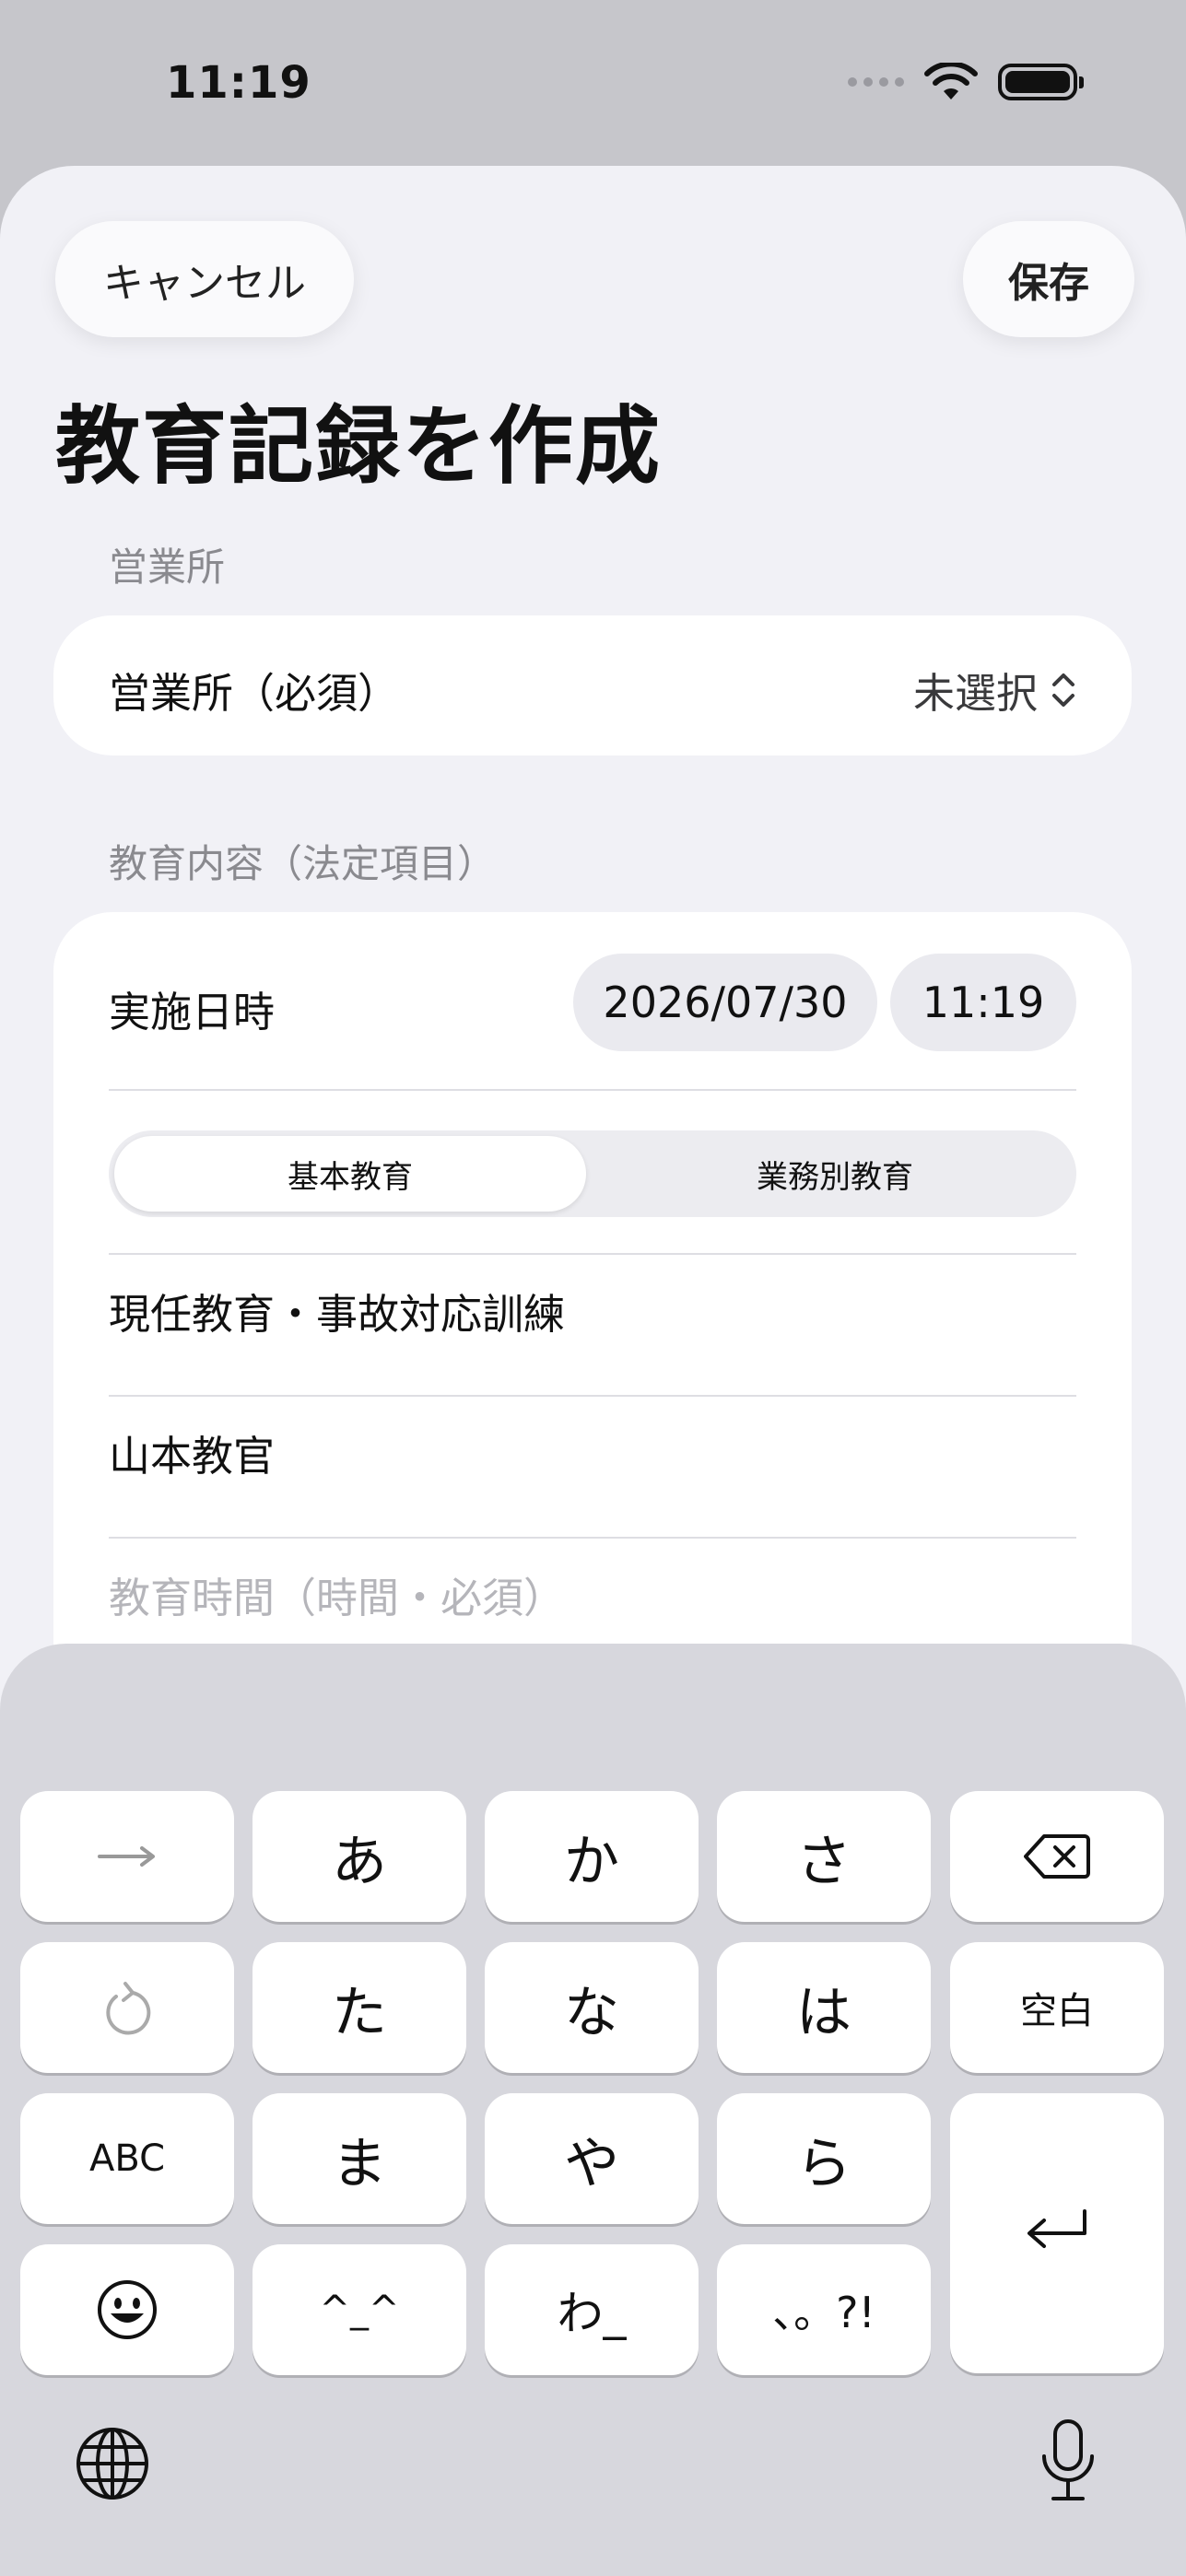  Describe the element at coordinates (337, 1594) in the screenshot. I see `hours-field: 教育時間（時間・必須）` at that location.